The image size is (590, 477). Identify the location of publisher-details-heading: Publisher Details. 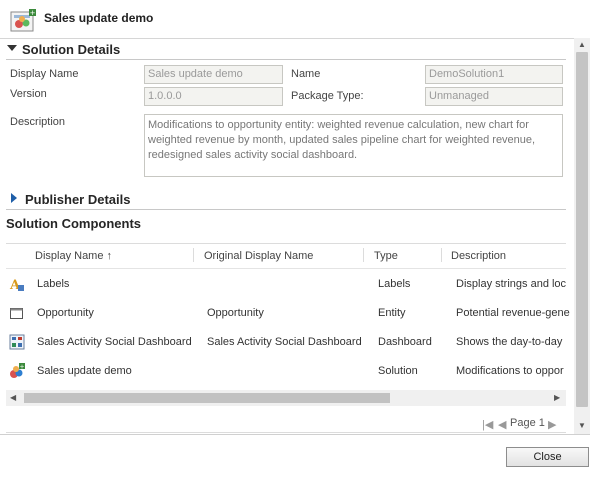
(77, 199).